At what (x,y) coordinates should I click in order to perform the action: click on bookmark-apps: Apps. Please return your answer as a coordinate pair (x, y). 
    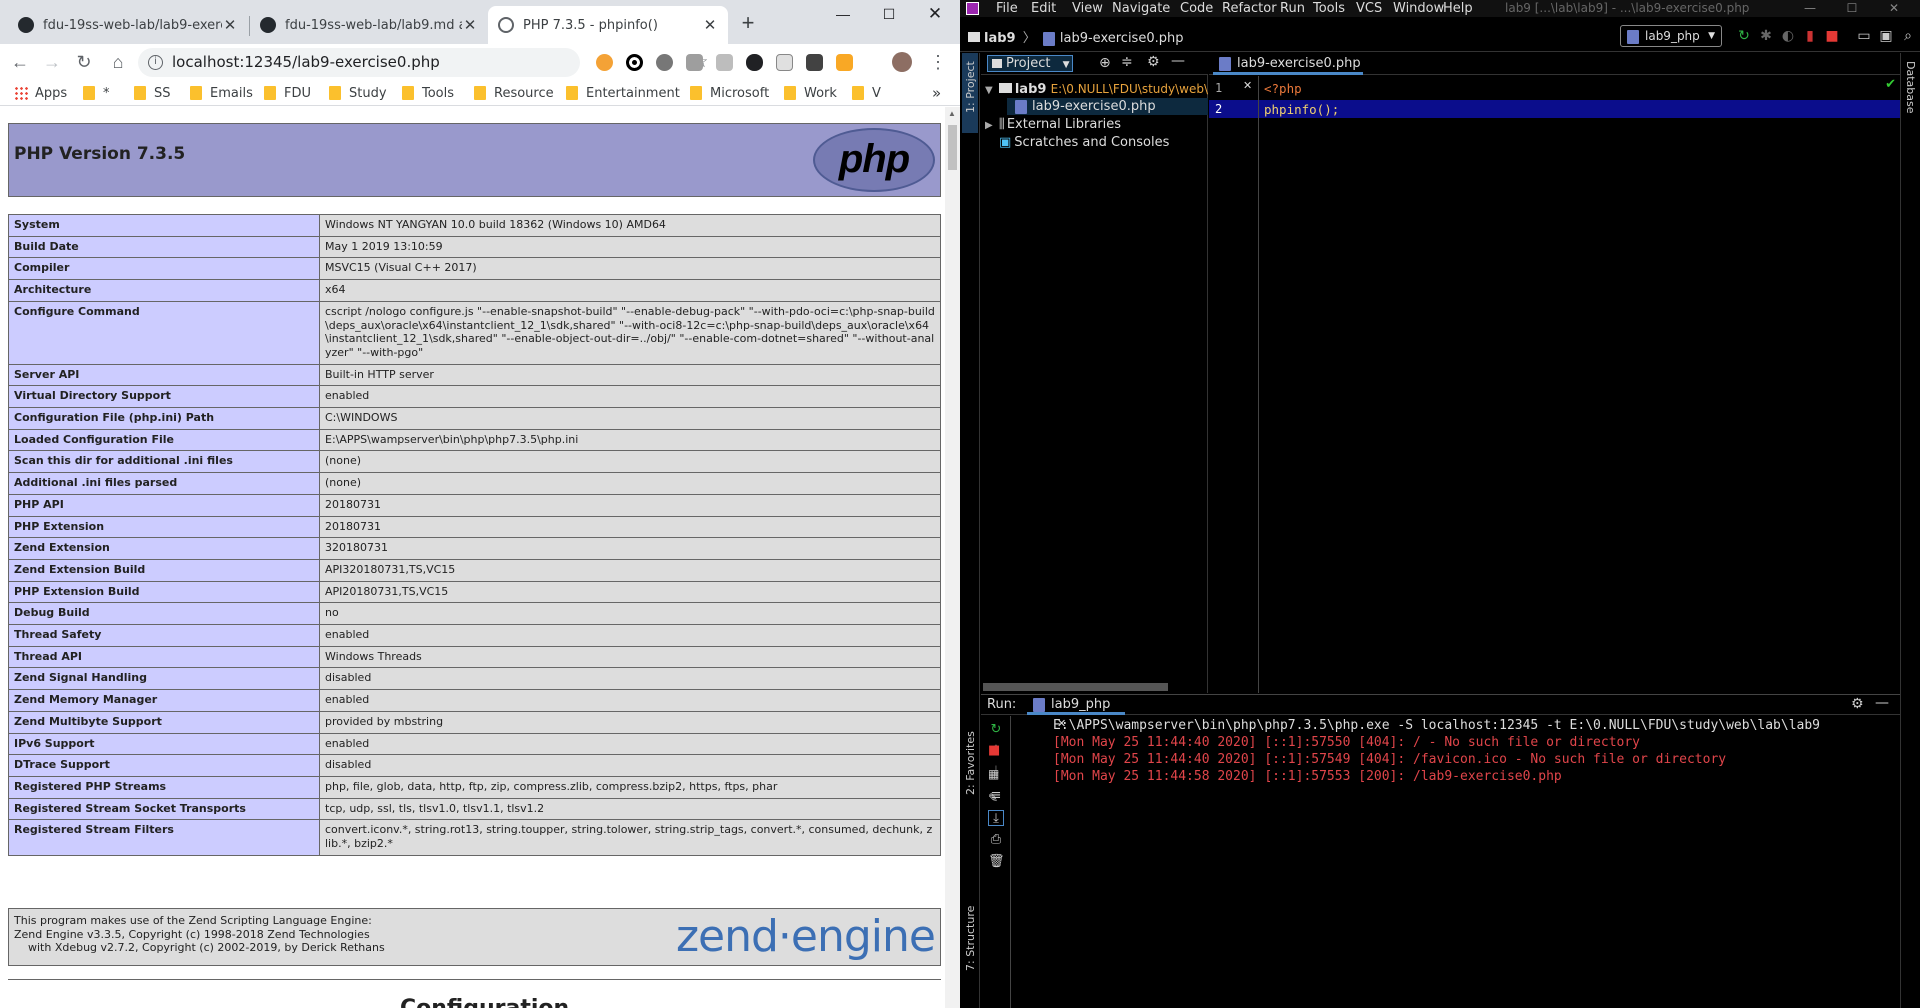
    Looking at the image, I should click on (40, 93).